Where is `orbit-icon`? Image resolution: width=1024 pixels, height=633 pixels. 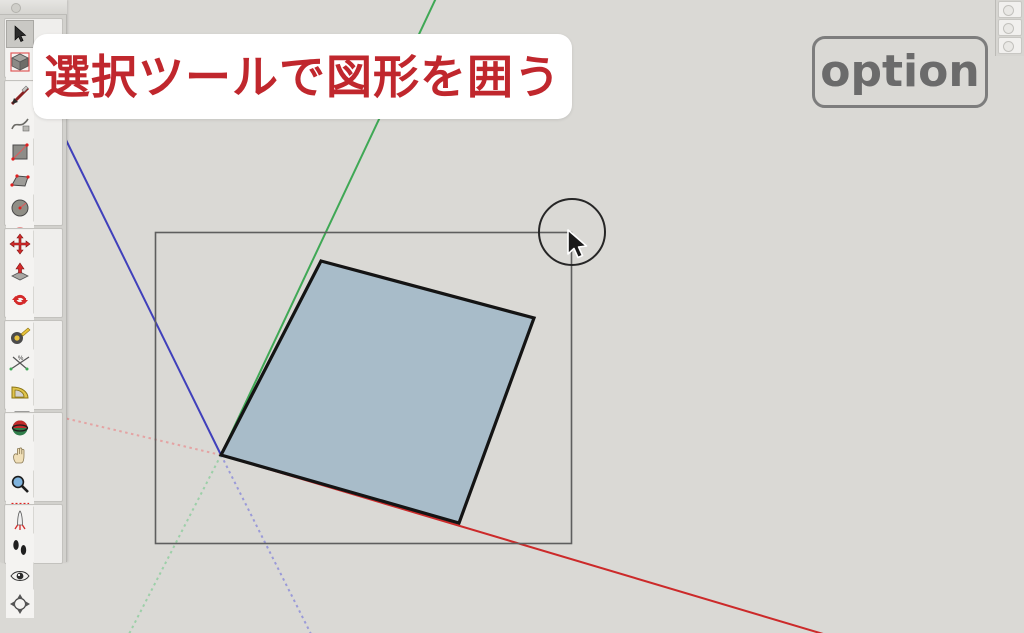 orbit-icon is located at coordinates (20, 428).